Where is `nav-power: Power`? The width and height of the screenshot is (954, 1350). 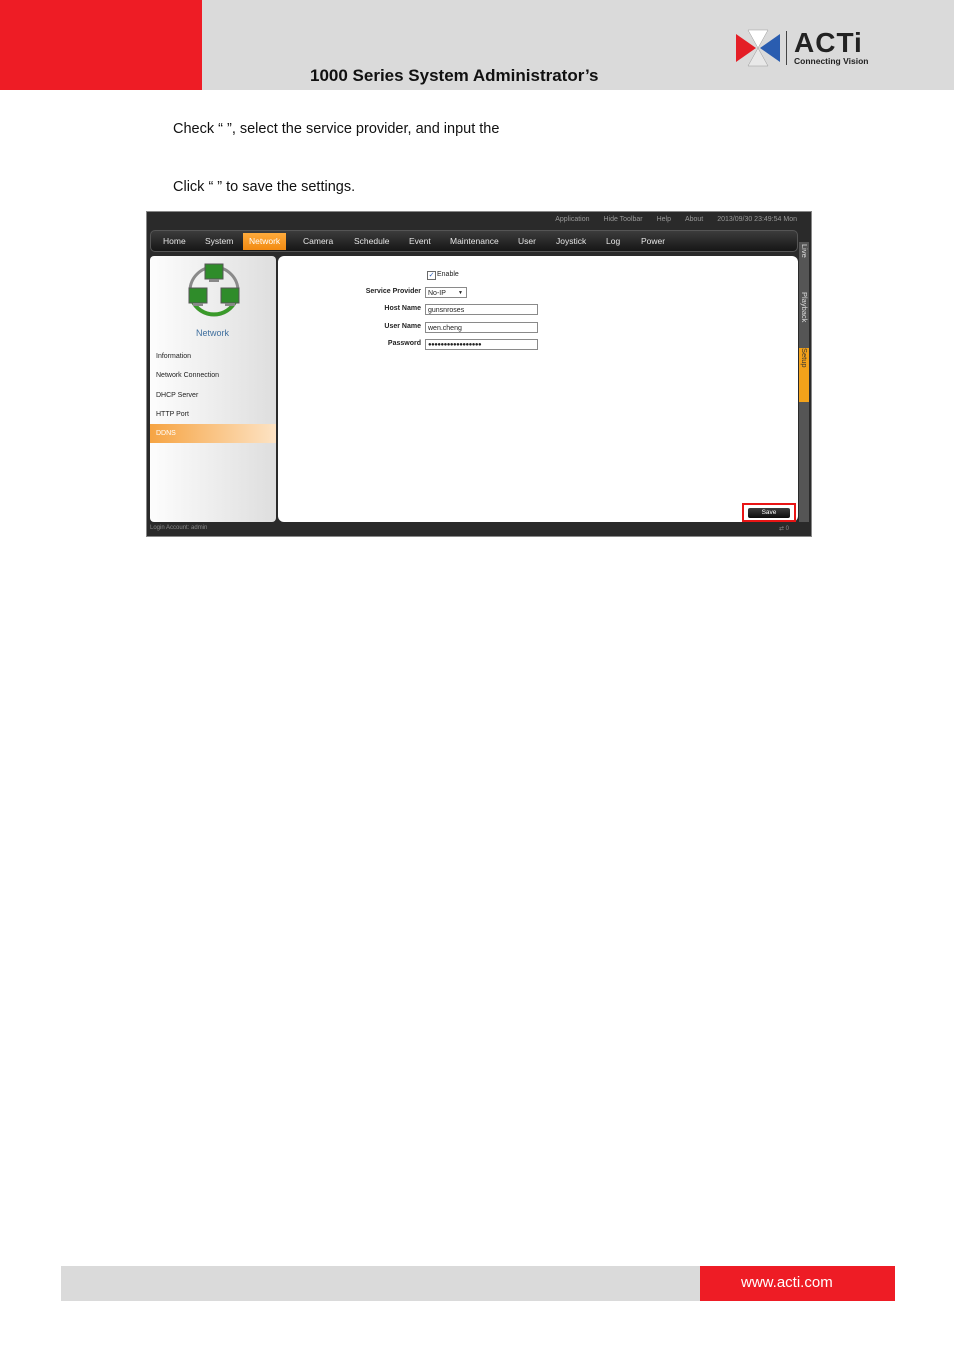
nav-power: Power is located at coordinates (653, 241).